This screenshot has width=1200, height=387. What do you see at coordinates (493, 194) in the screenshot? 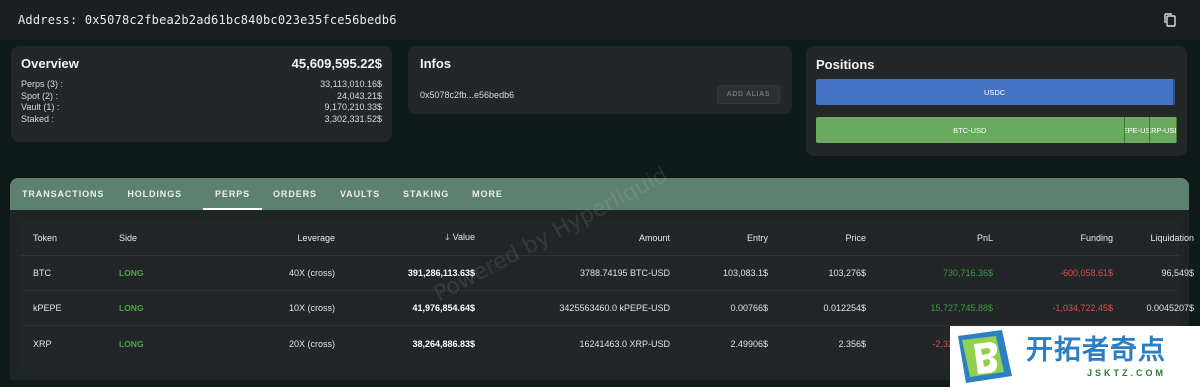
I see `tab-more: MORE` at bounding box center [493, 194].